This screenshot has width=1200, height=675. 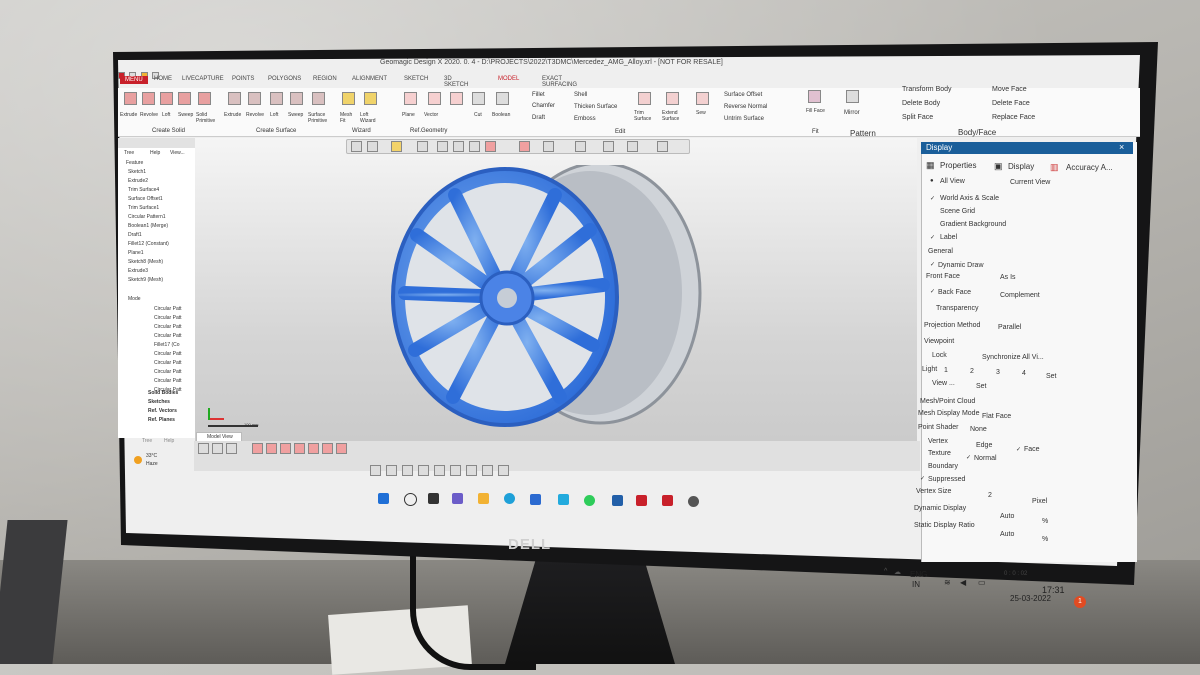 I want to click on feature-item: Extrude3, so click(x=138, y=271).